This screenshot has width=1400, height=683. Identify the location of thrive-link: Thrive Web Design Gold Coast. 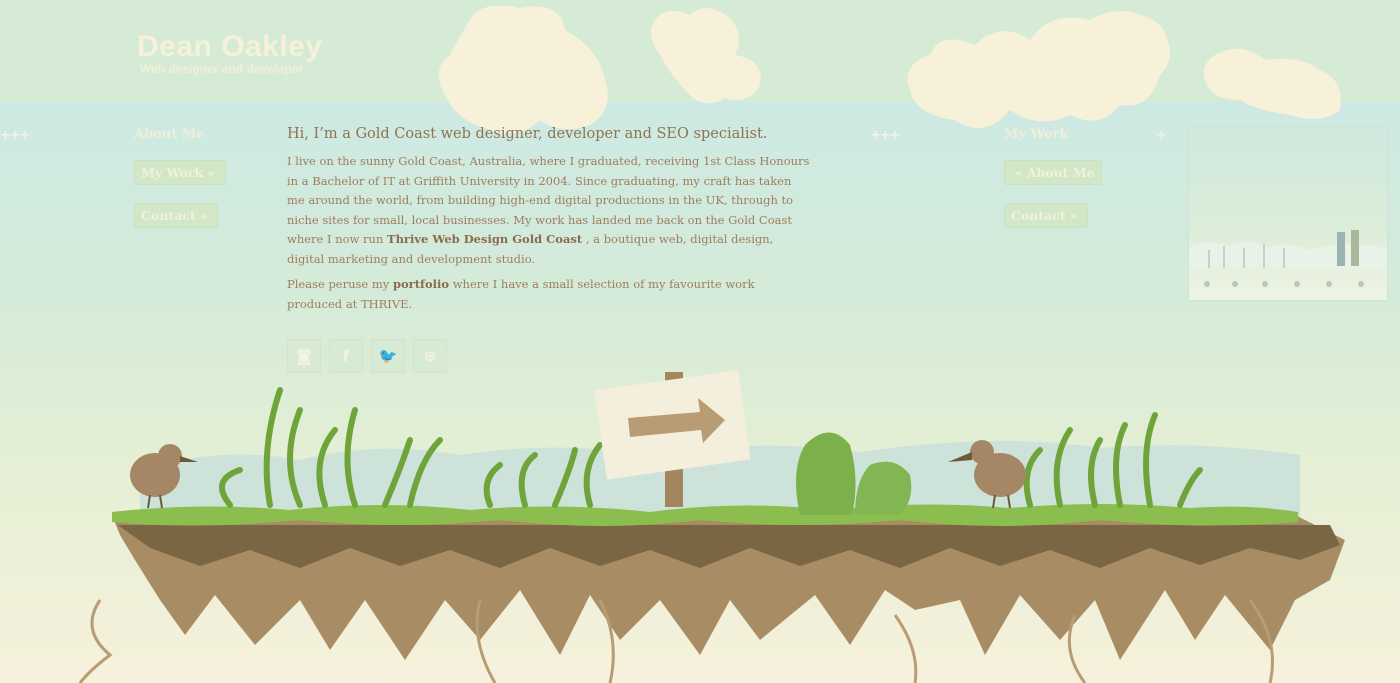
(484, 239).